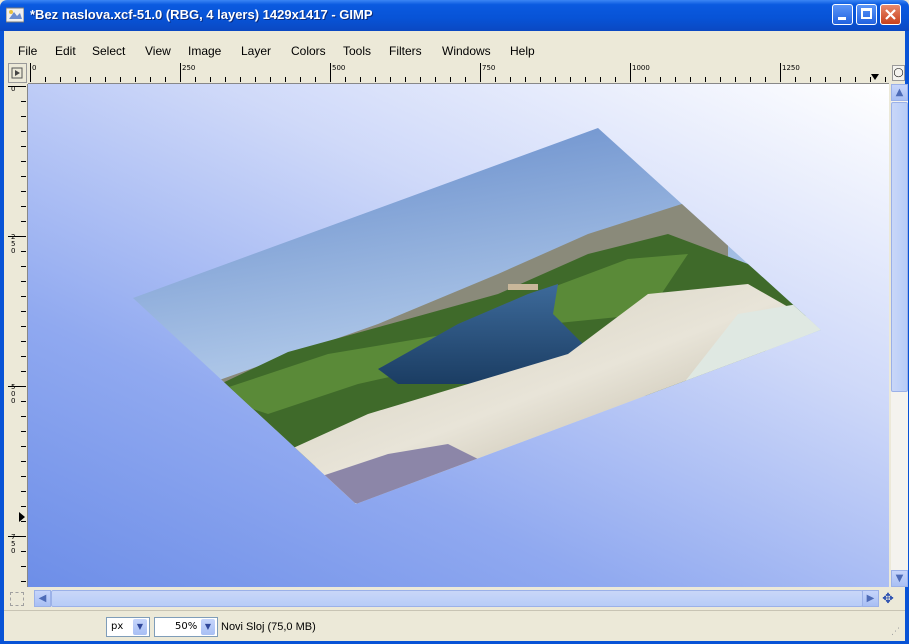  What do you see at coordinates (522, 51) in the screenshot?
I see `menu-help: Help` at bounding box center [522, 51].